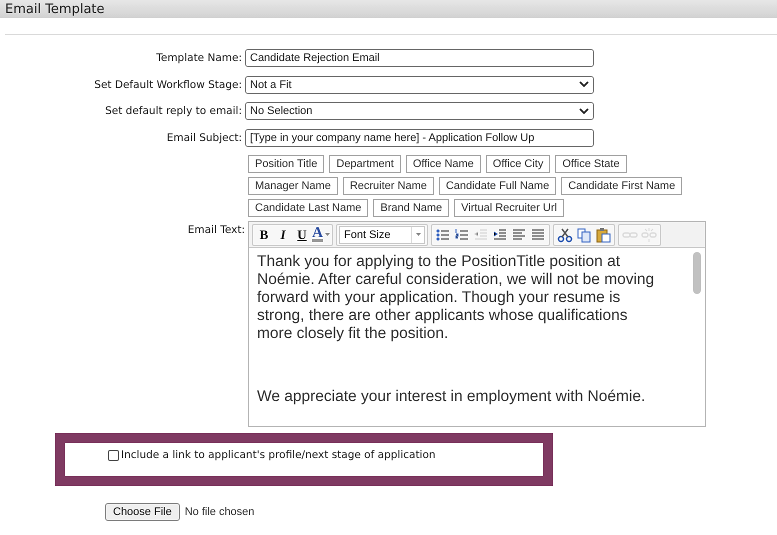 This screenshot has height=535, width=777. I want to click on text-field: Candidate Rejection Email, so click(419, 58).